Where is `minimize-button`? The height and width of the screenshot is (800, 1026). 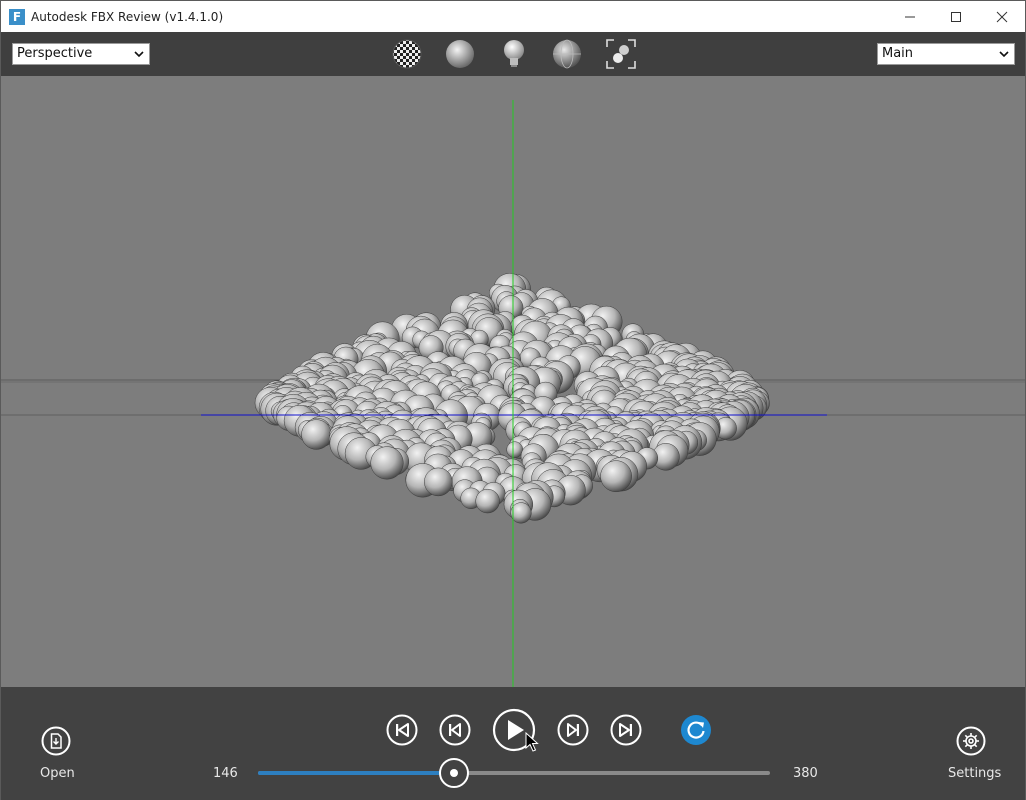 minimize-button is located at coordinates (910, 16).